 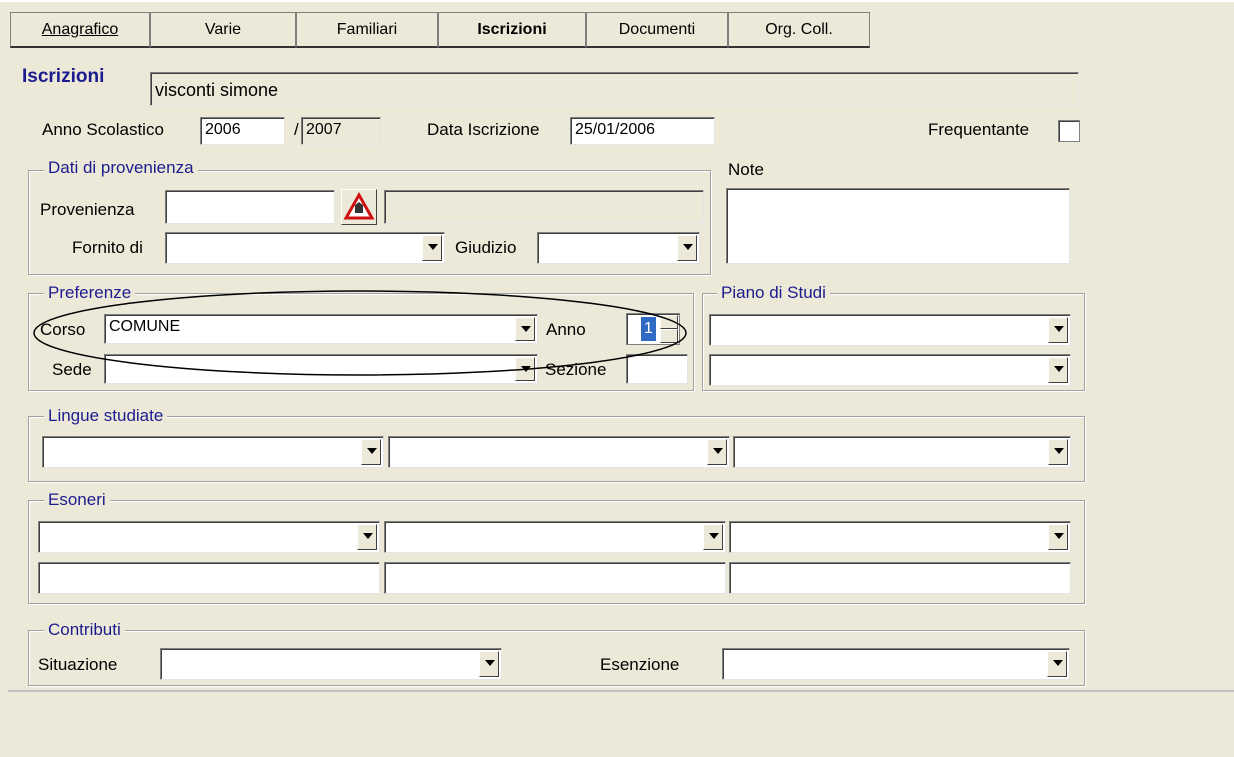 What do you see at coordinates (242, 131) in the screenshot?
I see `anno-start-field: 2006` at bounding box center [242, 131].